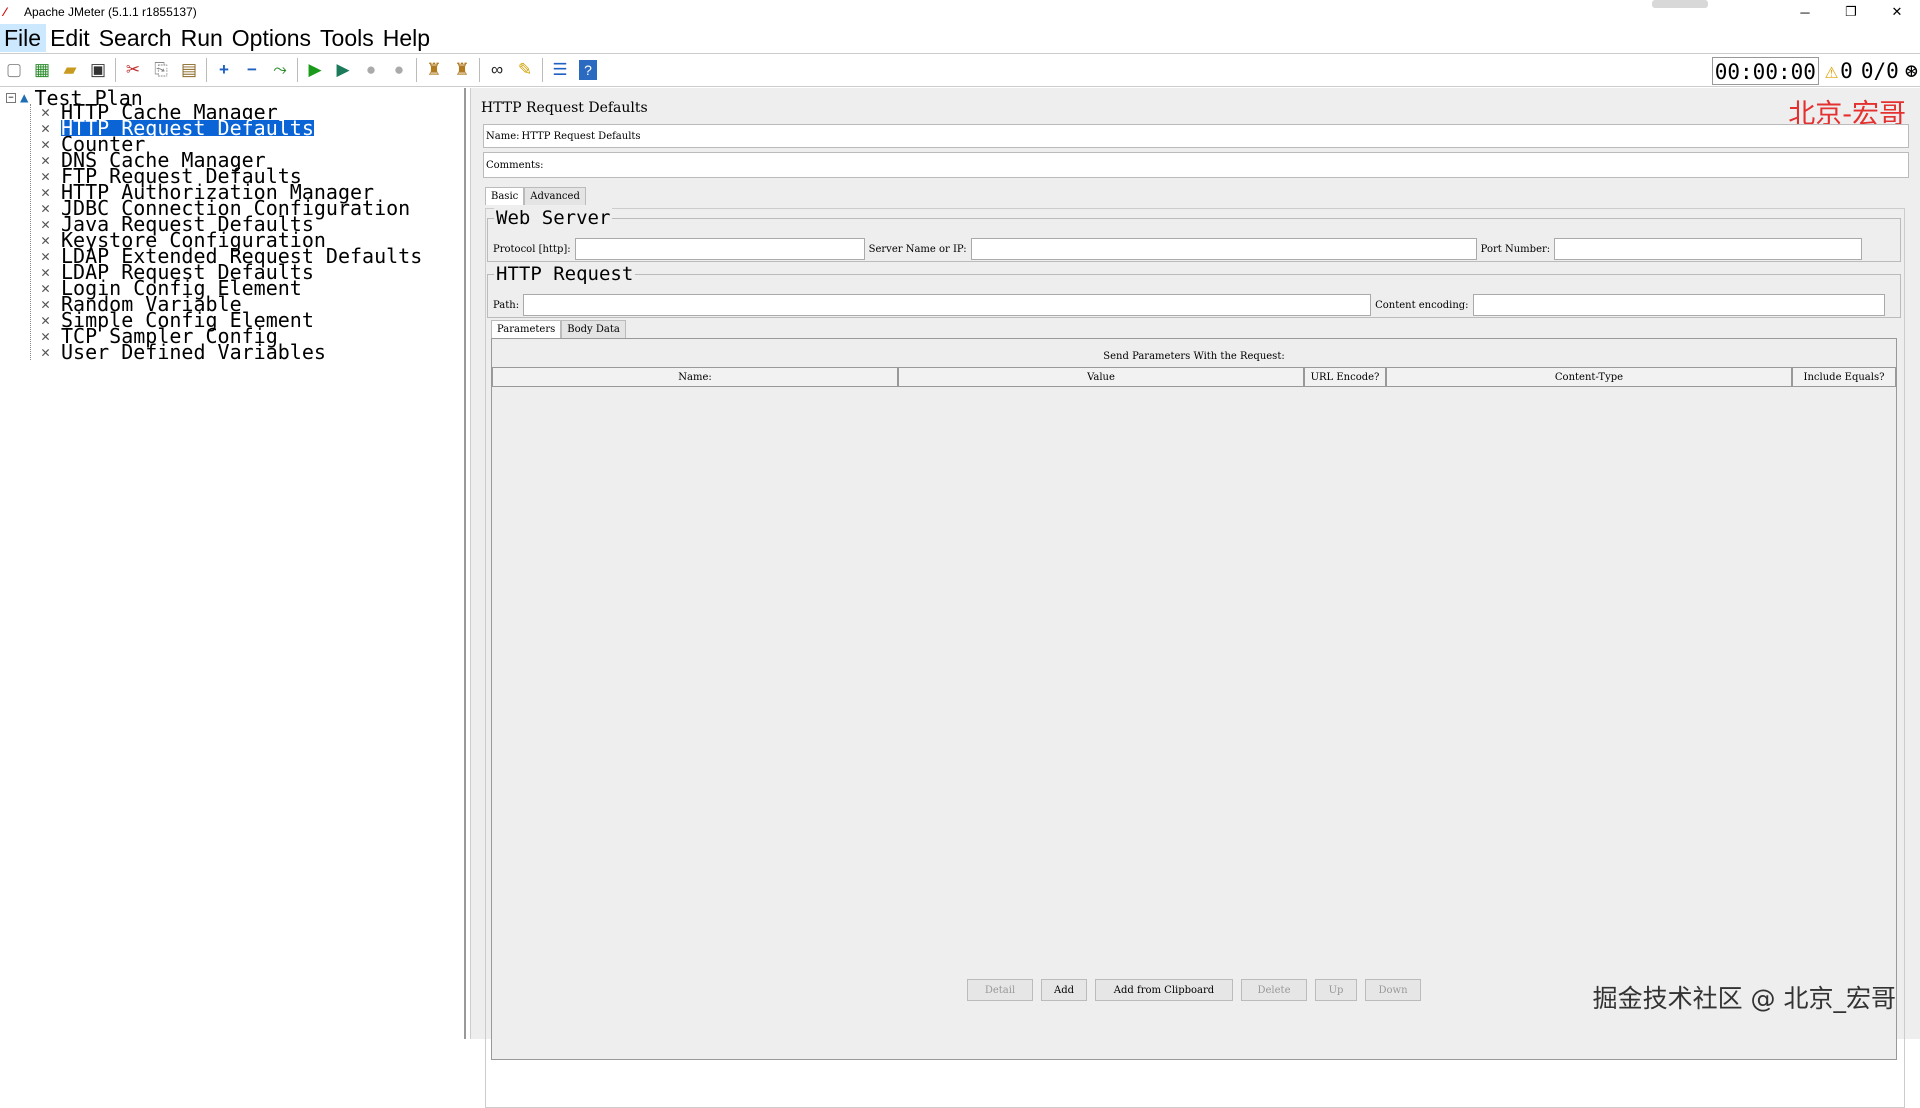  What do you see at coordinates (226, 352) in the screenshot?
I see `tree-item: ✕ User Defined Variables` at bounding box center [226, 352].